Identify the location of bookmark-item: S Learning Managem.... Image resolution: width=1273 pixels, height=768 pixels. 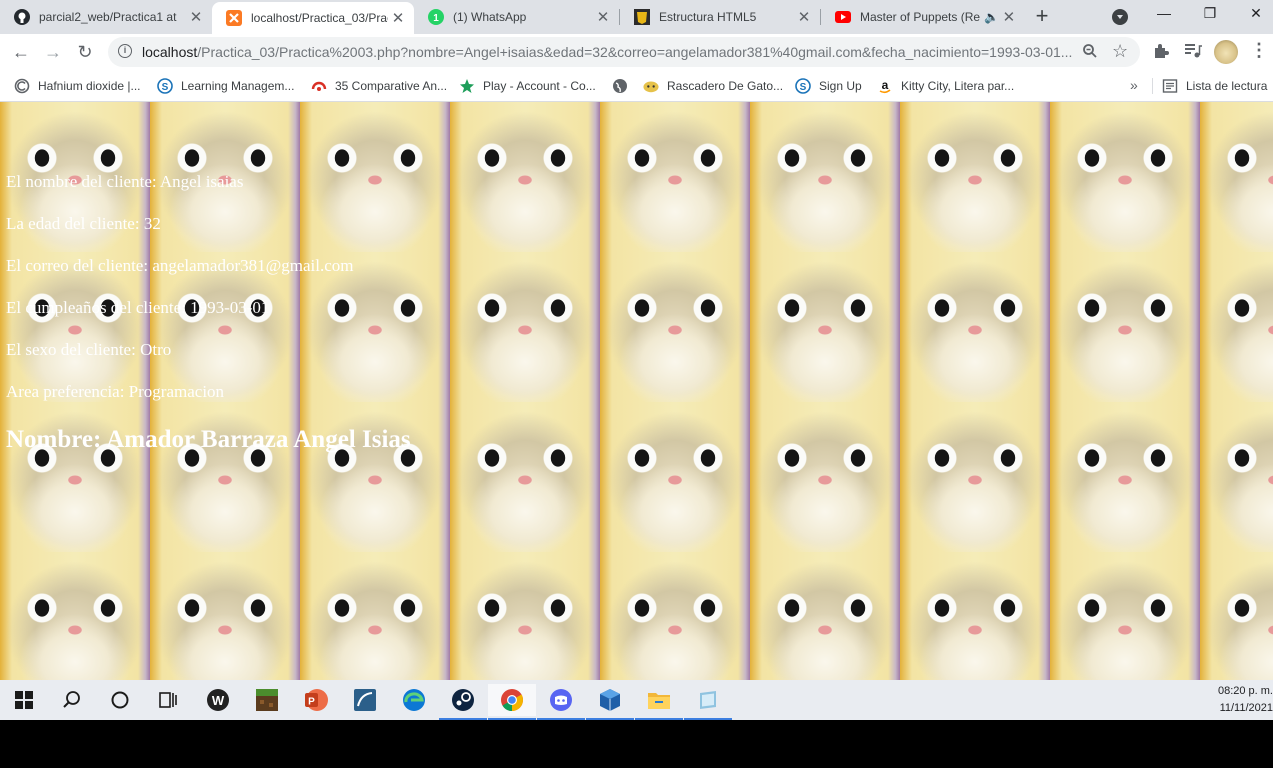
(225, 86).